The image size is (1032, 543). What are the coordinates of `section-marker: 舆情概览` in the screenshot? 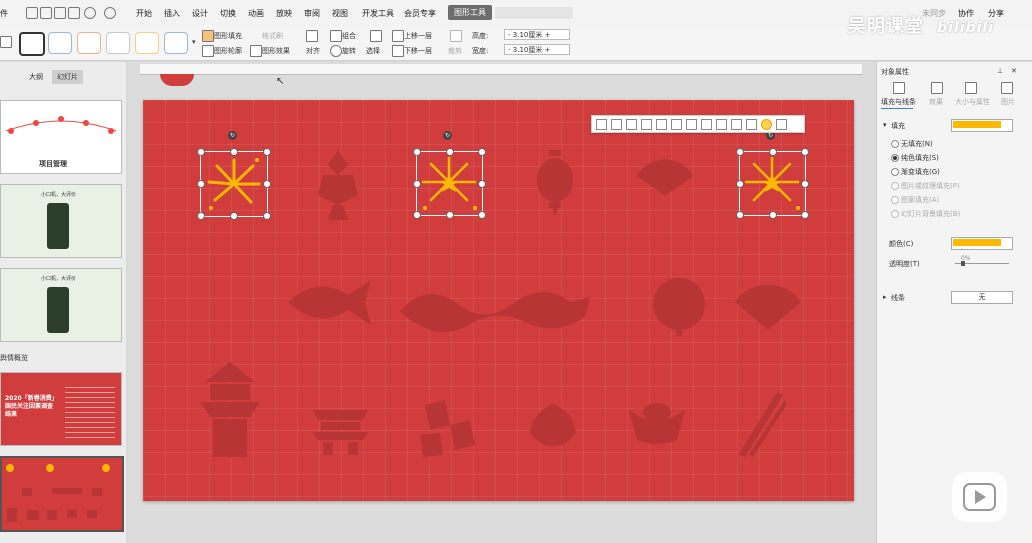 It's located at (14, 358).